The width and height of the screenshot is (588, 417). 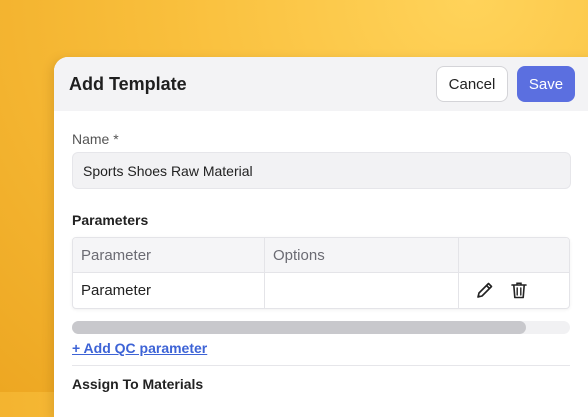 What do you see at coordinates (95, 139) in the screenshot?
I see `name-label: Name *` at bounding box center [95, 139].